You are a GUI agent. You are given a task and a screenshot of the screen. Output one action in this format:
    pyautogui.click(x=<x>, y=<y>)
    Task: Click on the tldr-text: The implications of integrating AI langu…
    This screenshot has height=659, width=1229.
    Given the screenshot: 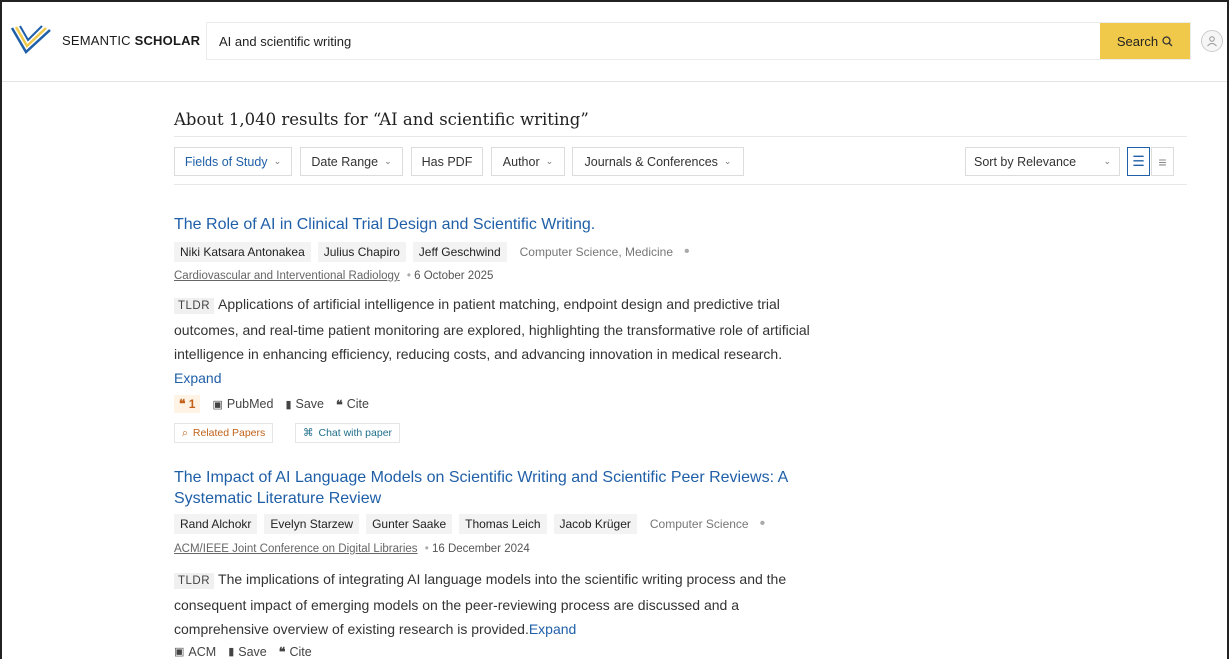 What is the action you would take?
    pyautogui.click(x=480, y=604)
    